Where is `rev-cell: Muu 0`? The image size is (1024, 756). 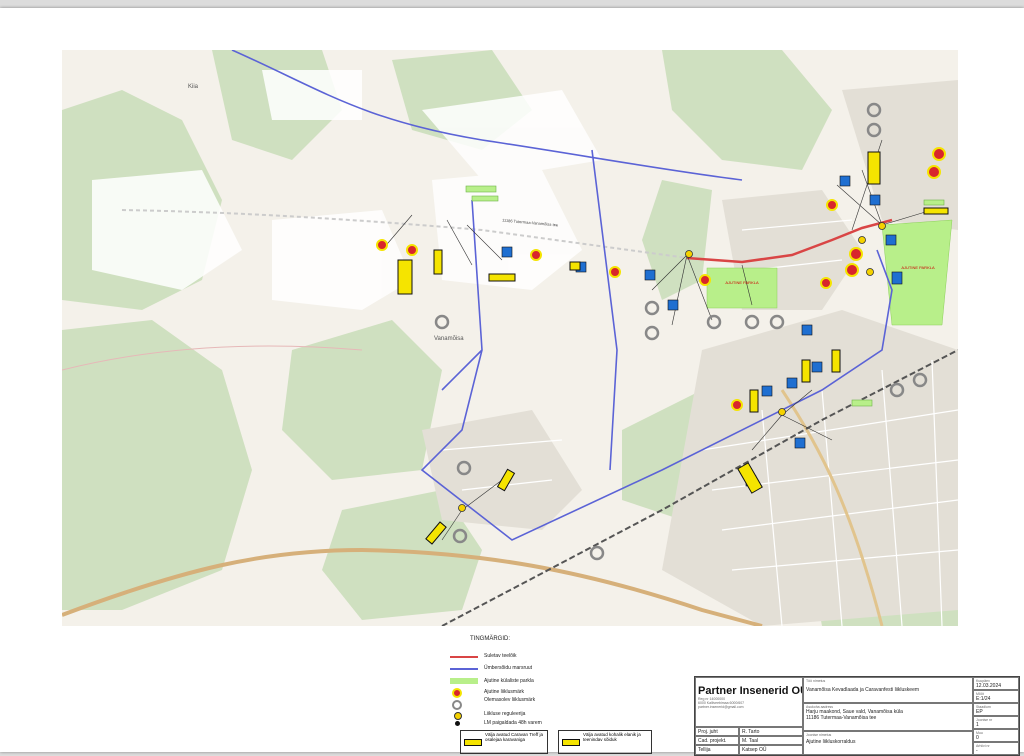
rev-cell: Muu 0 is located at coordinates (996, 735).